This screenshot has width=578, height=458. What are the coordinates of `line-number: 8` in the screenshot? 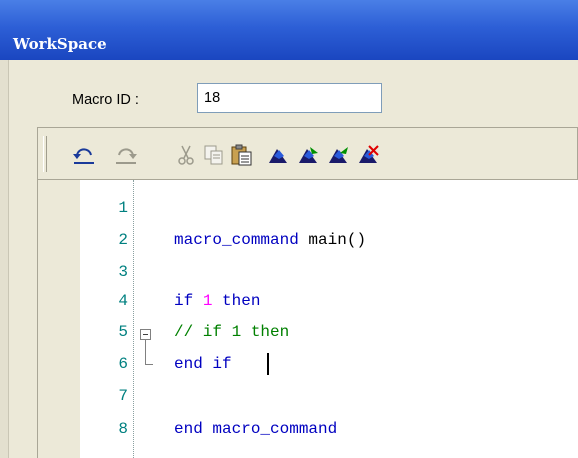 It's located at (123, 429).